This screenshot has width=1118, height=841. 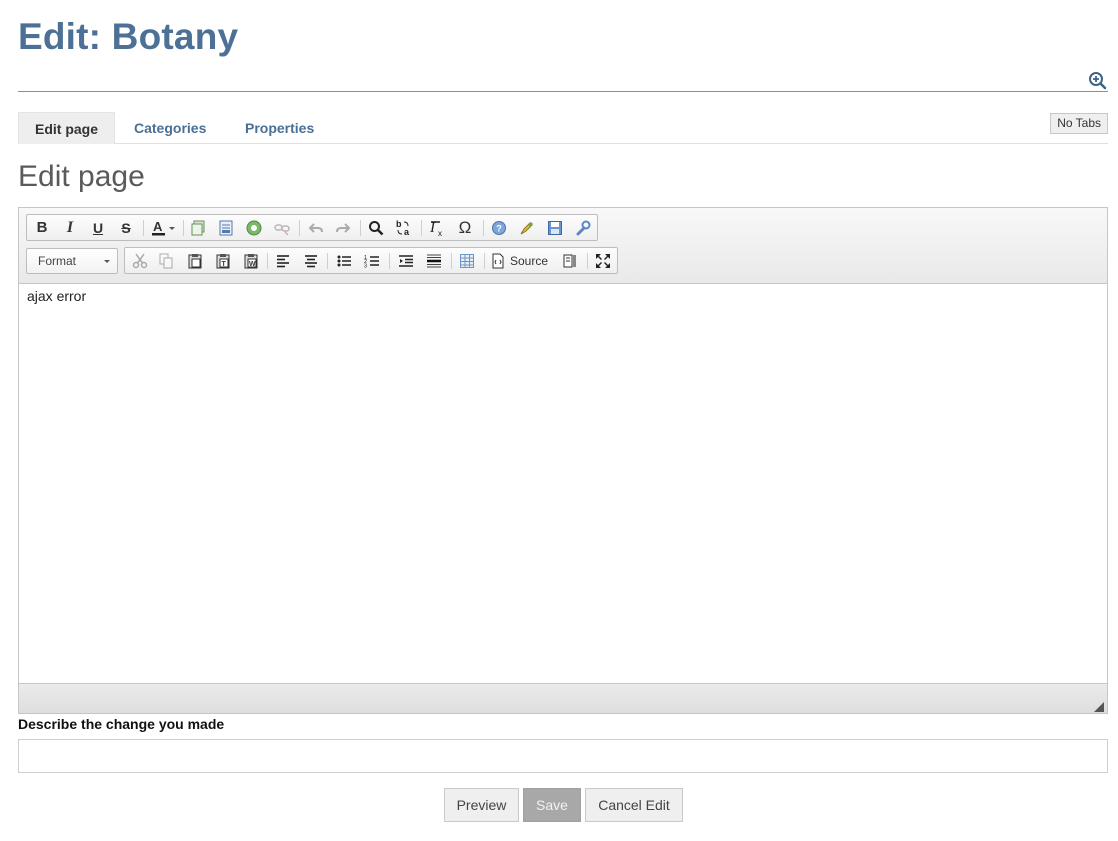 I want to click on horizontal-rule-icon, so click(x=434, y=261).